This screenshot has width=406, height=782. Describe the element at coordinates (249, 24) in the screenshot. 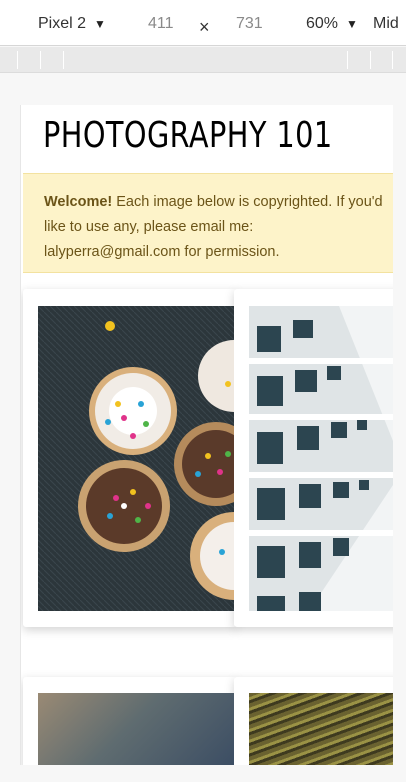

I see `height-input: 731` at that location.